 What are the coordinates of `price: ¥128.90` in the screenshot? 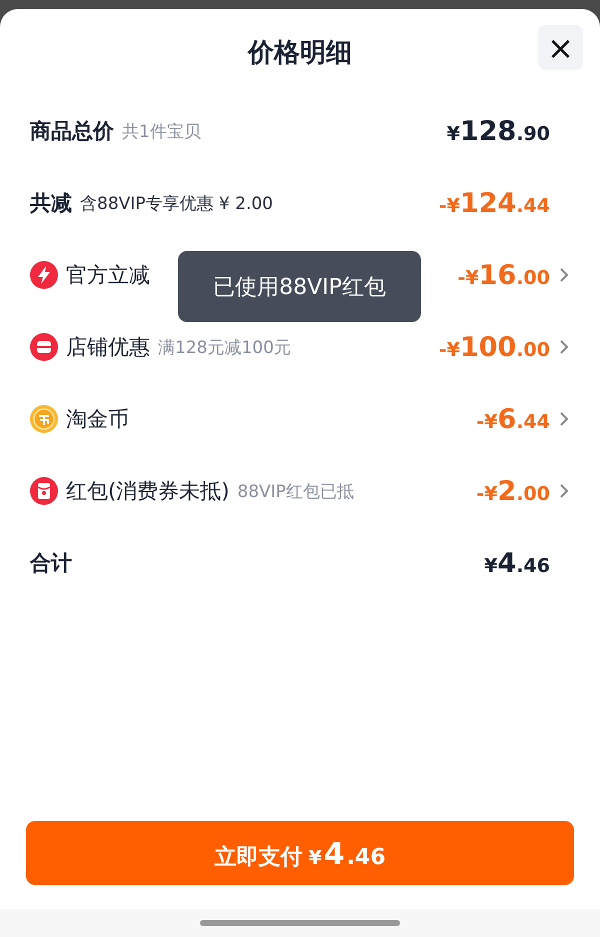 It's located at (498, 131).